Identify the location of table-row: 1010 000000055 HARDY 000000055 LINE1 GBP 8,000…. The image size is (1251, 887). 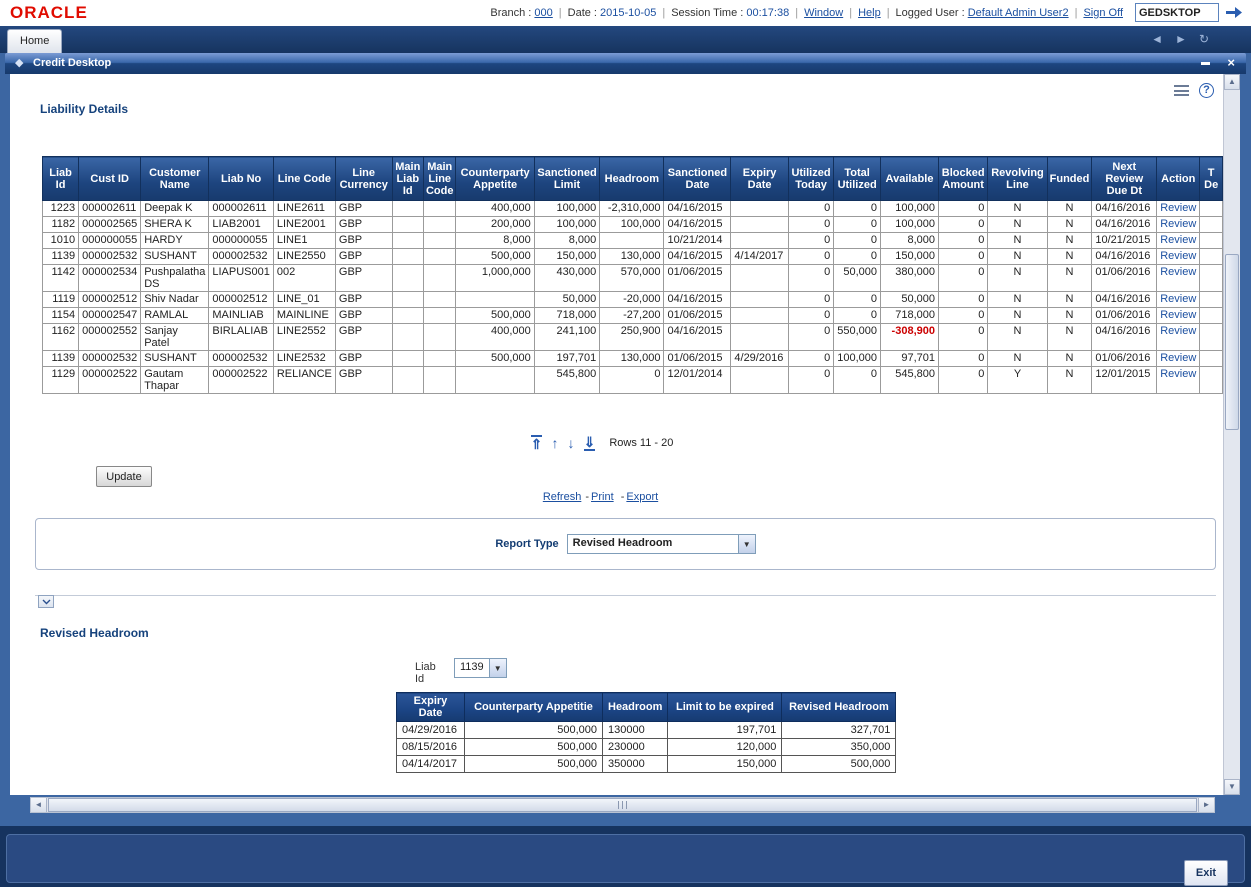
(632, 240).